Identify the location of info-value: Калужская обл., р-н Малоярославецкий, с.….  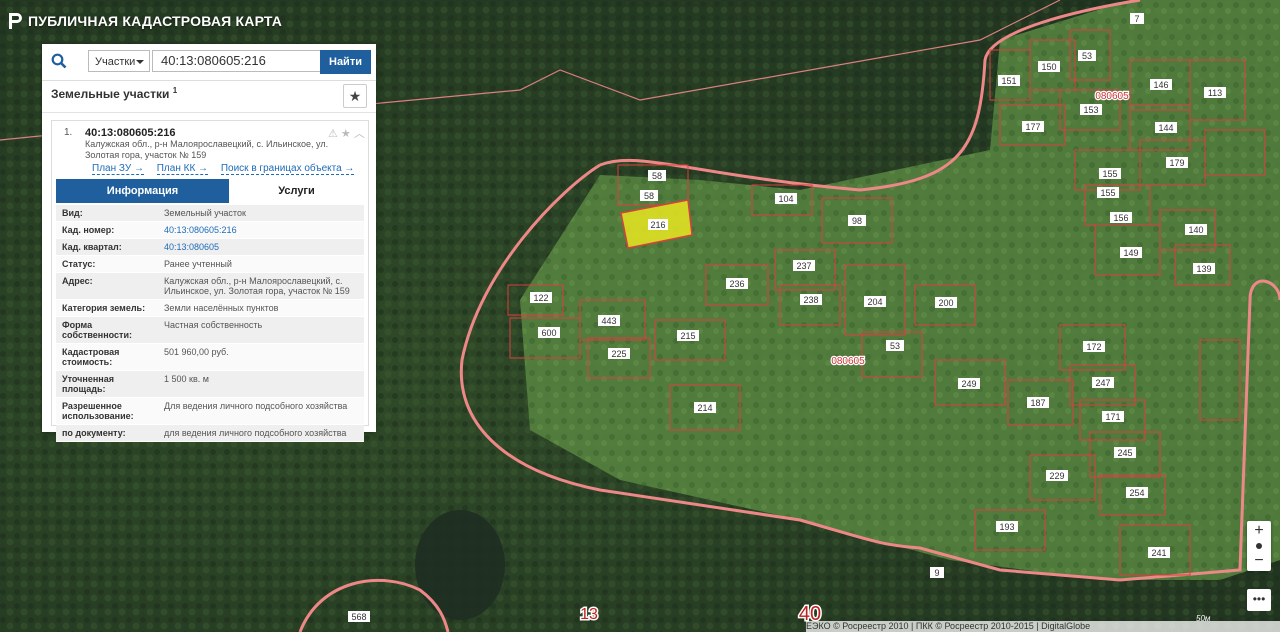
(257, 286).